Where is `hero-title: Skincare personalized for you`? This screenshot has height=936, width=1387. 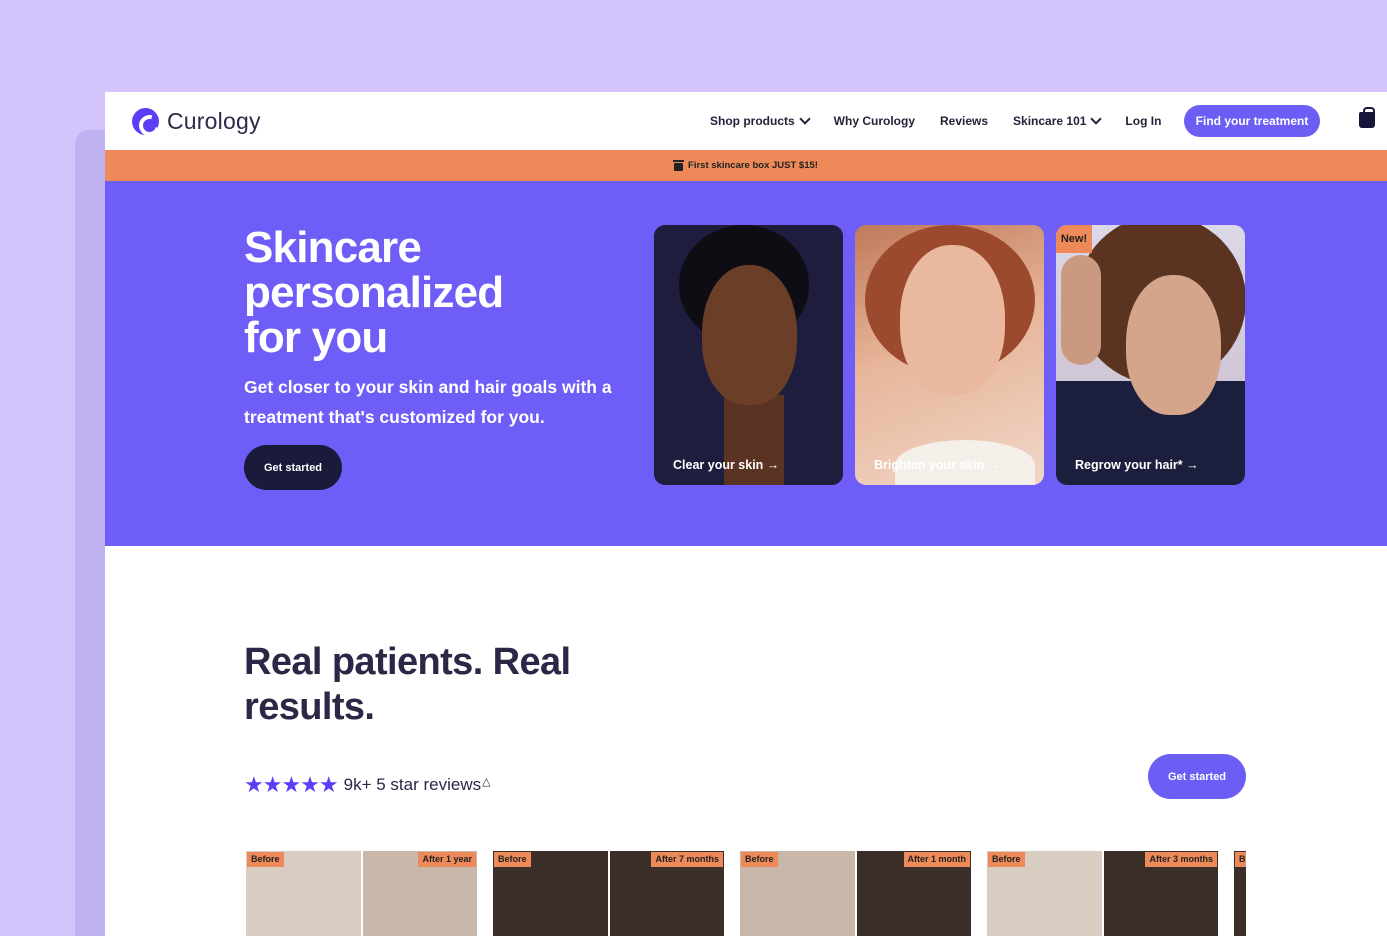 hero-title: Skincare personalized for you is located at coordinates (374, 292).